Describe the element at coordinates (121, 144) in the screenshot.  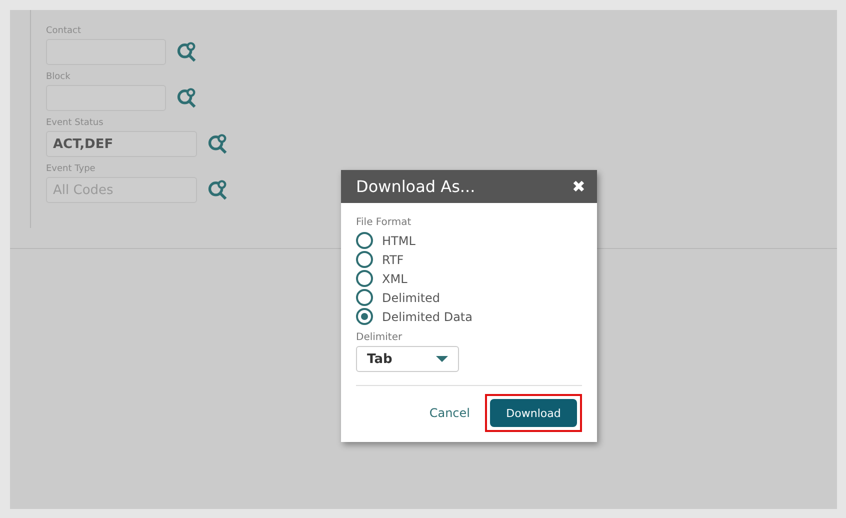
I see `input-field: ACT,DEF` at that location.